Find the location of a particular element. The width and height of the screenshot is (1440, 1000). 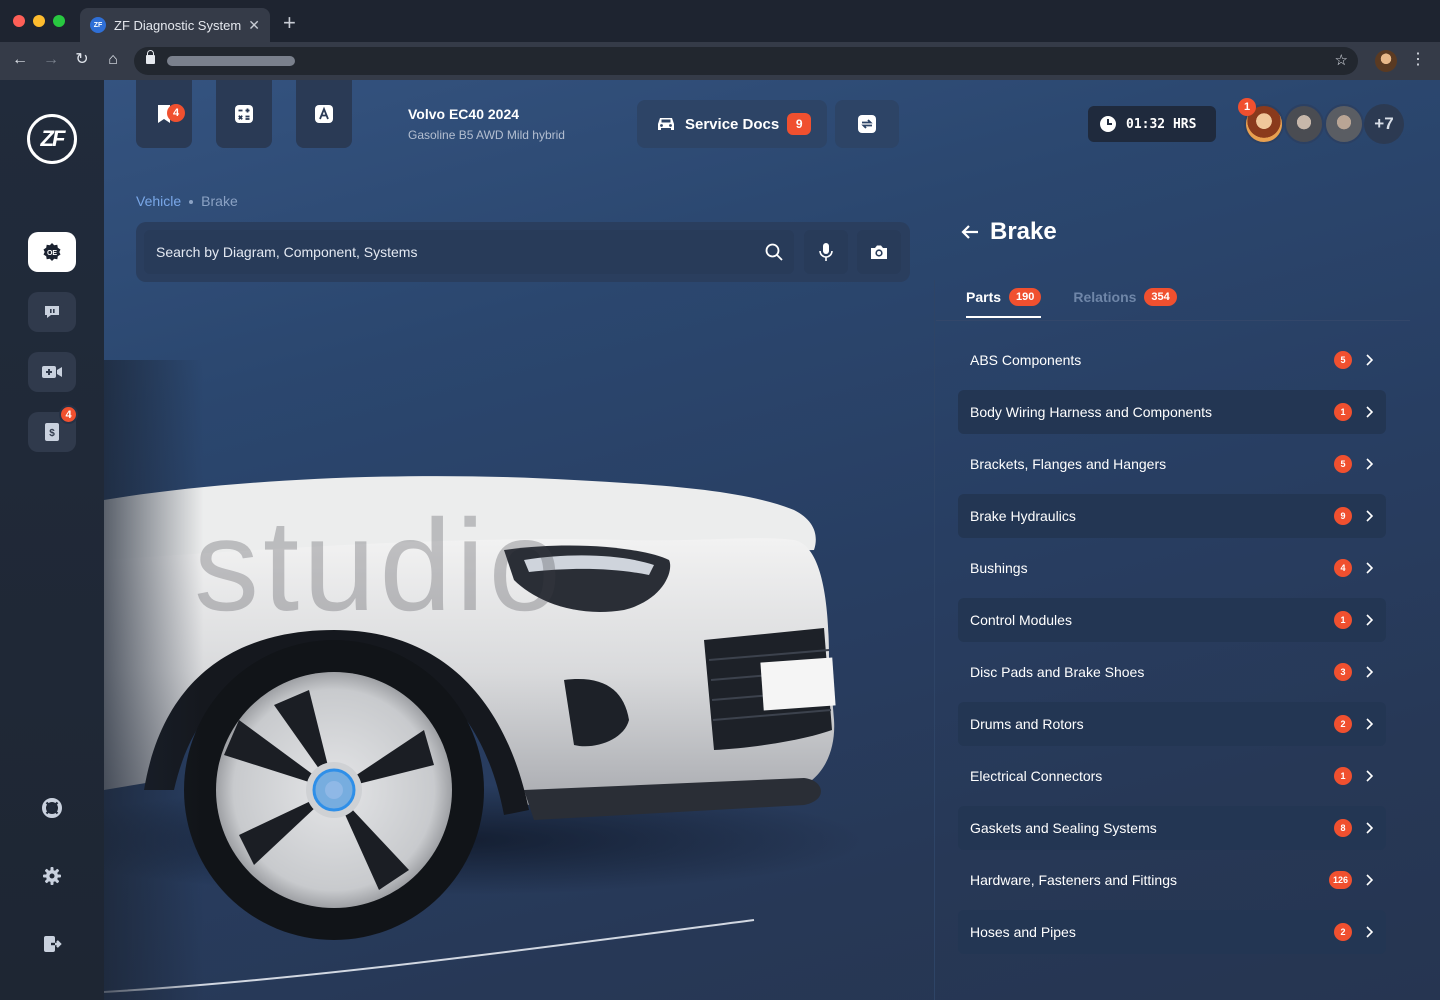

search-bar is located at coordinates (523, 252).